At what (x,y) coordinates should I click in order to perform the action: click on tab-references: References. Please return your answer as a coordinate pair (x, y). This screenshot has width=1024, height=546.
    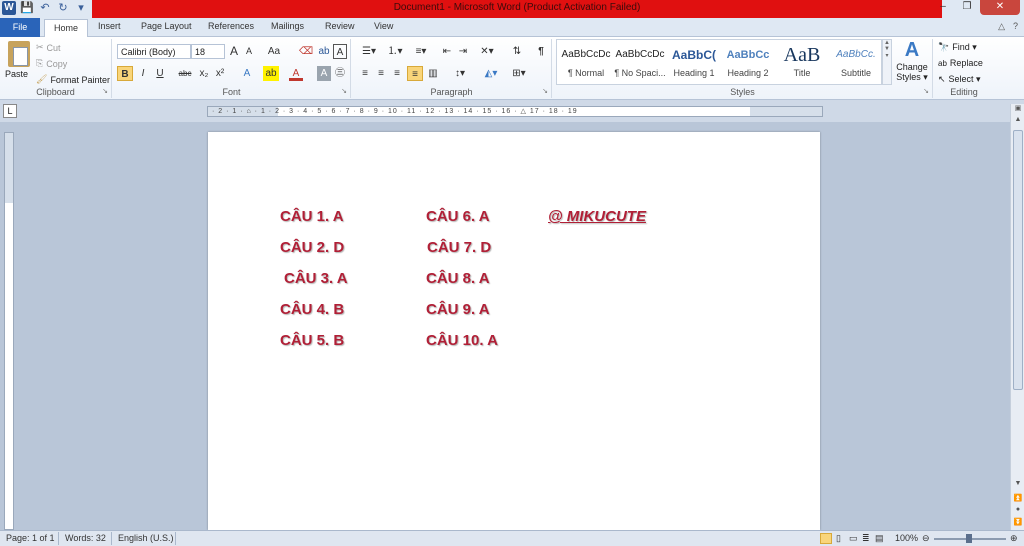
    Looking at the image, I should click on (231, 26).